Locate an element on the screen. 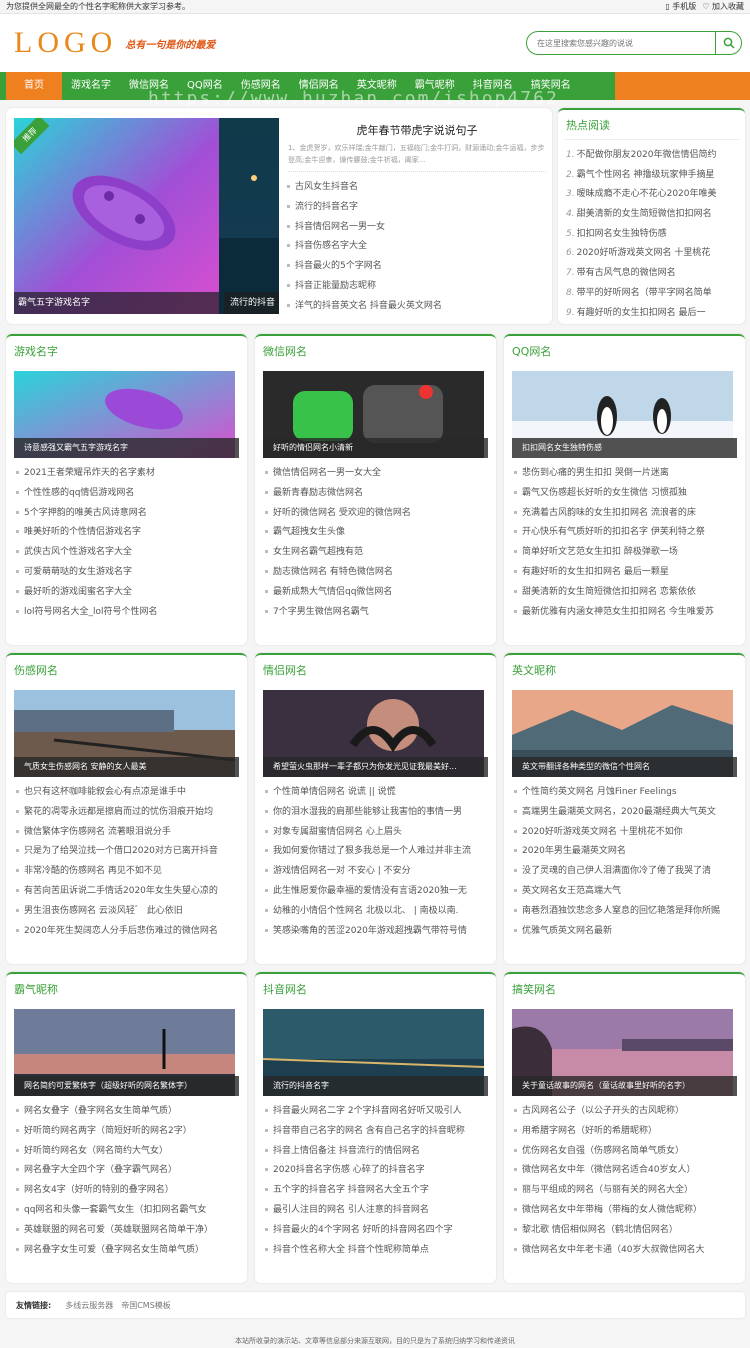  list-item: 黎北歌 情侣相似网名（鹤北情侣网名） is located at coordinates (625, 1231).